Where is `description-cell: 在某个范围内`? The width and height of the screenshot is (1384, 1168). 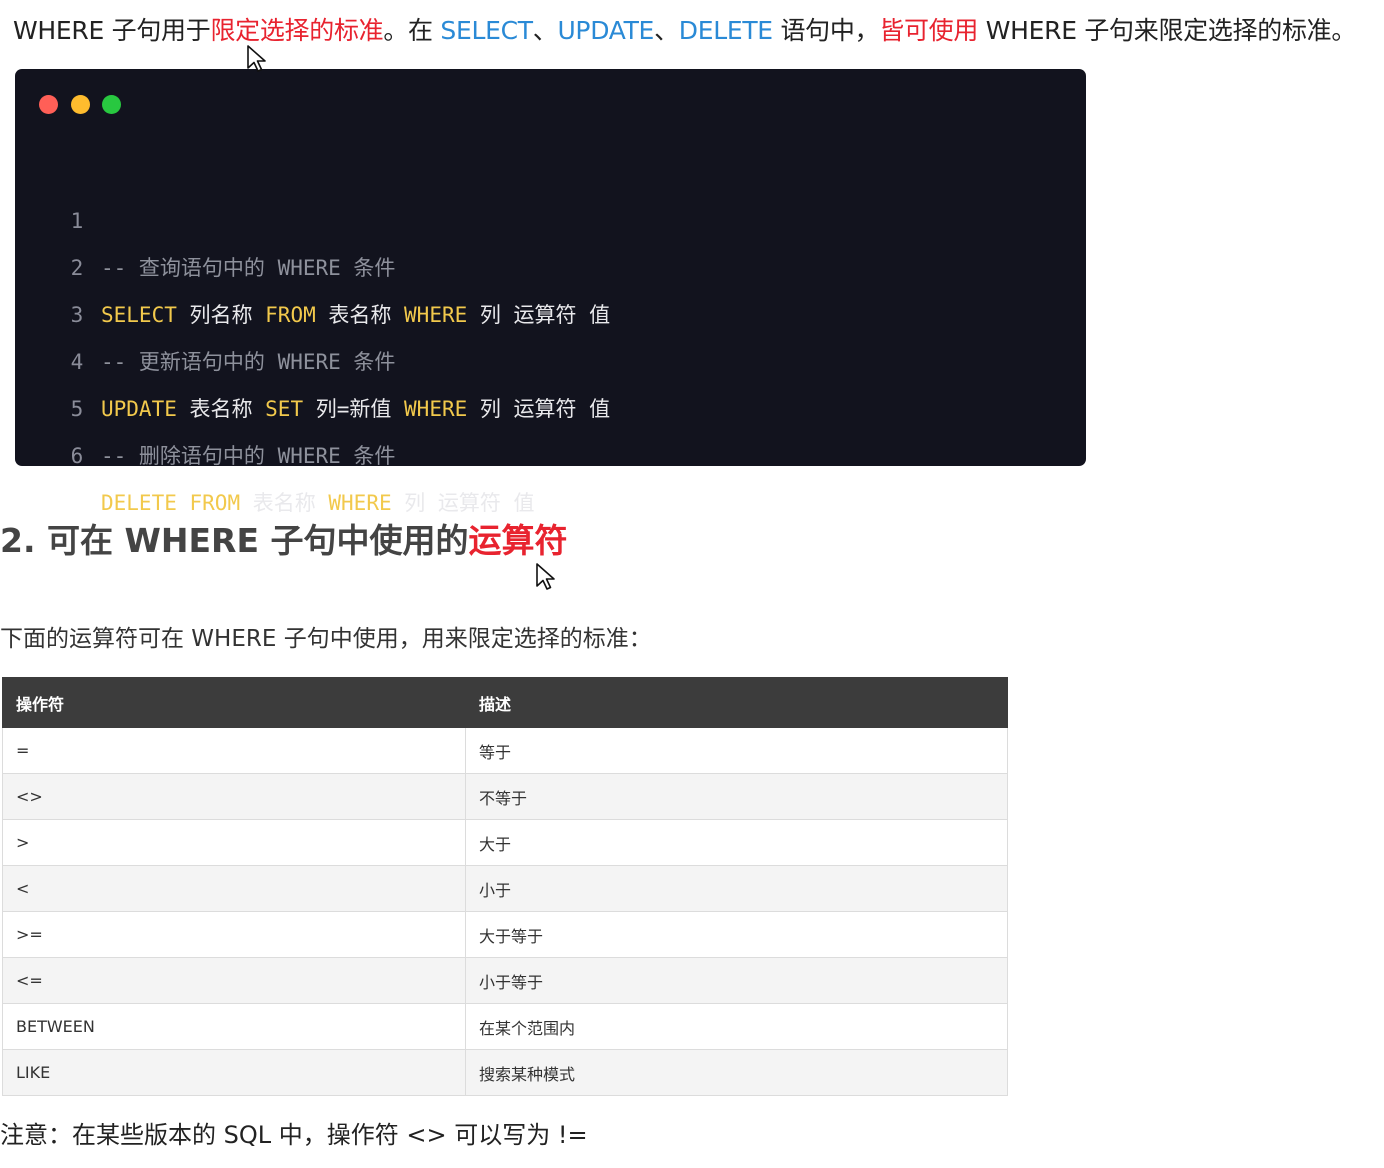
description-cell: 在某个范围内 is located at coordinates (736, 1026).